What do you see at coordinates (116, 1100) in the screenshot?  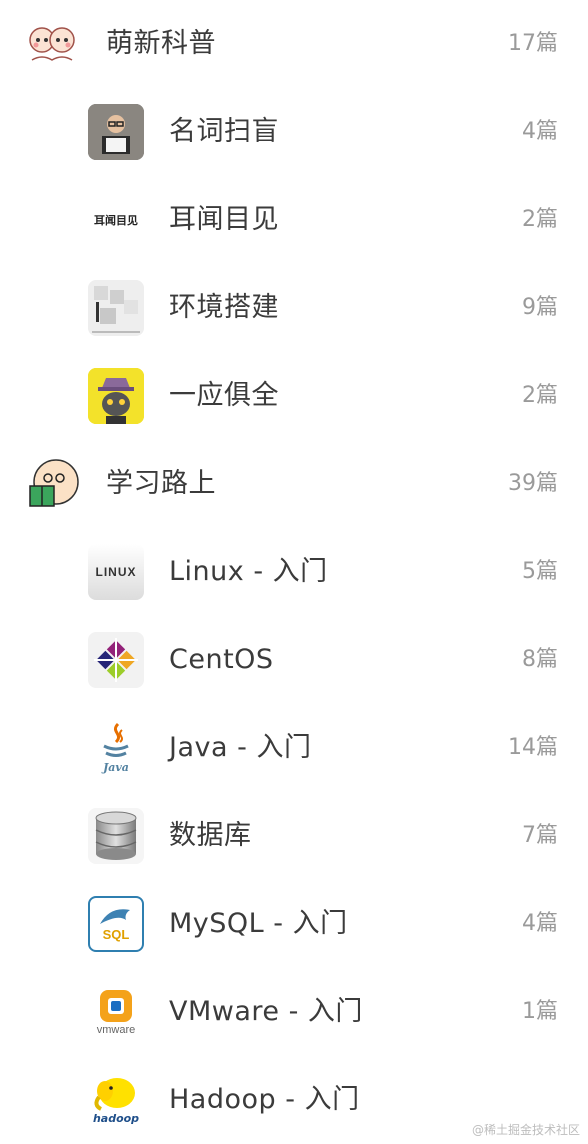 I see `hadoop-elephant-icon: hadoop` at bounding box center [116, 1100].